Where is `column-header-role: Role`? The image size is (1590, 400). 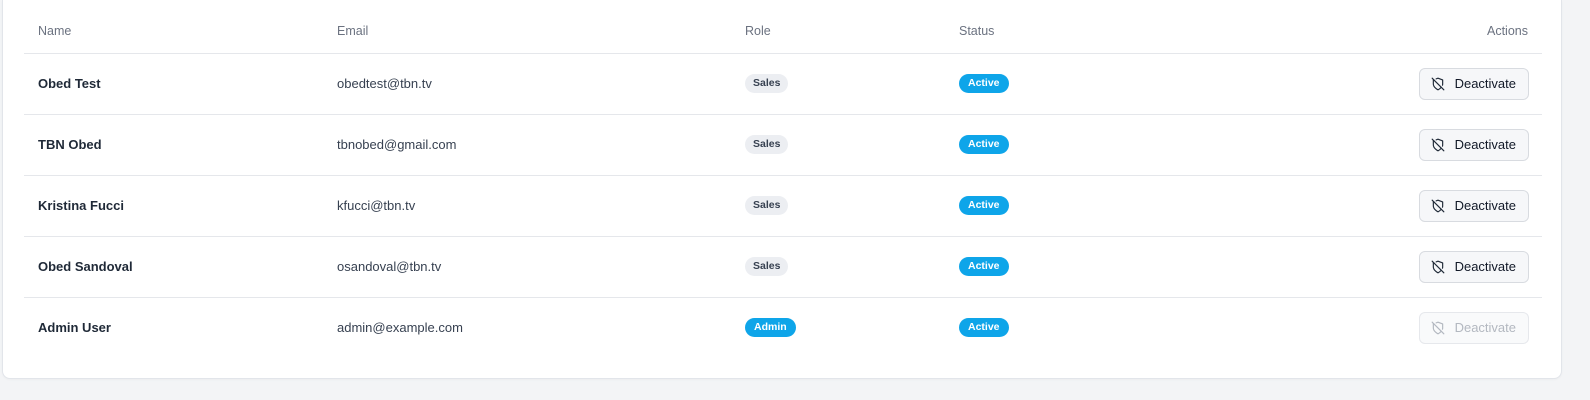 column-header-role: Role is located at coordinates (852, 27).